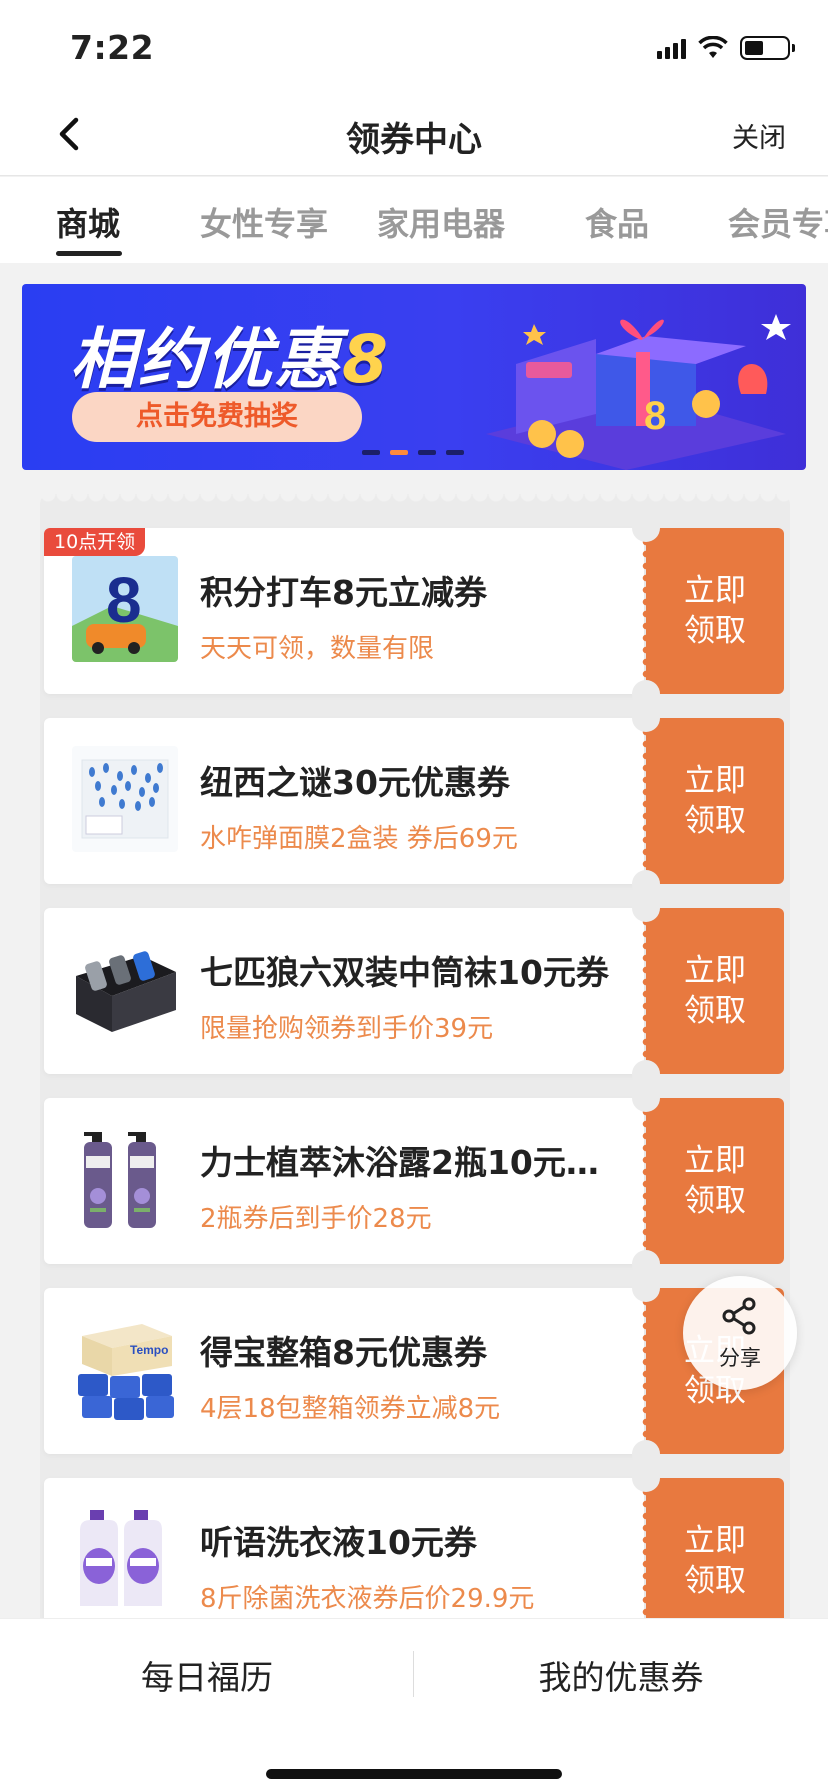  Describe the element at coordinates (317, 649) in the screenshot. I see `coupon-desc: 天天可领，数量有限` at that location.